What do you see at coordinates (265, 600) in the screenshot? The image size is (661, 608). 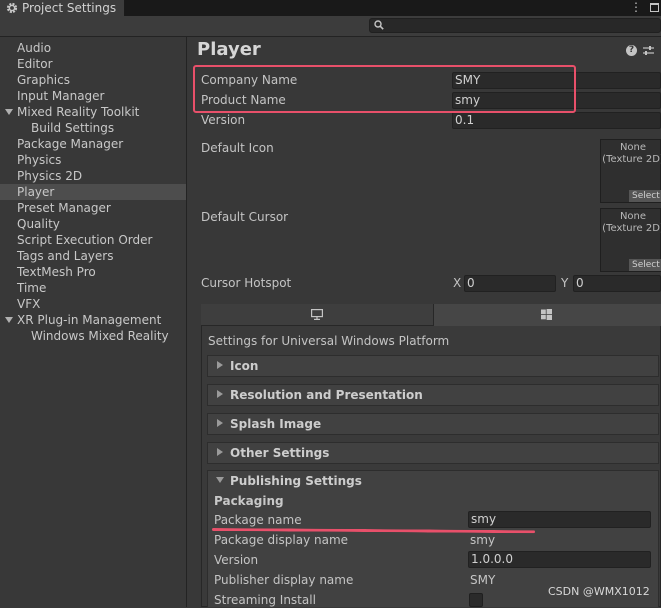 I see `streaming-install-label: Streaming Install` at bounding box center [265, 600].